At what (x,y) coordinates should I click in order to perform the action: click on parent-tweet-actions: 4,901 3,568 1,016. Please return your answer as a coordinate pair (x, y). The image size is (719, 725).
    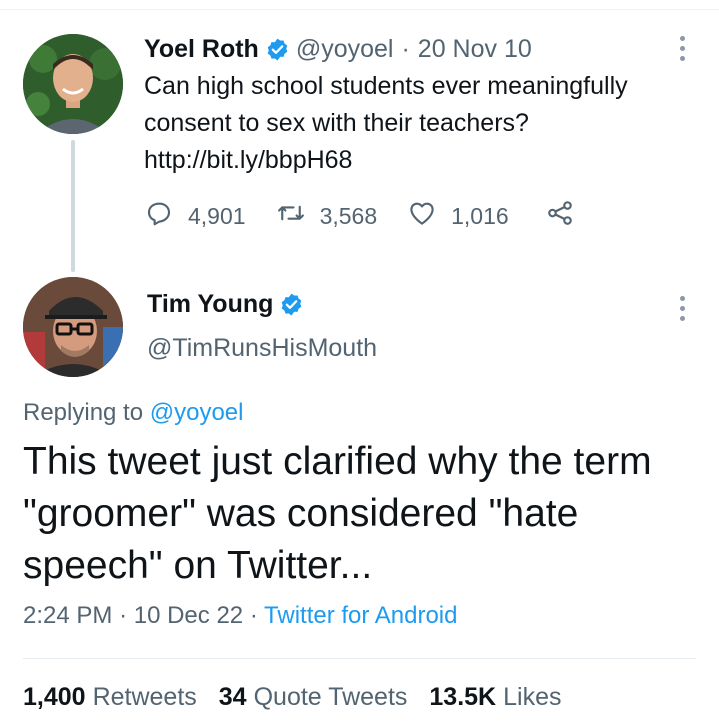
    Looking at the image, I should click on (359, 216).